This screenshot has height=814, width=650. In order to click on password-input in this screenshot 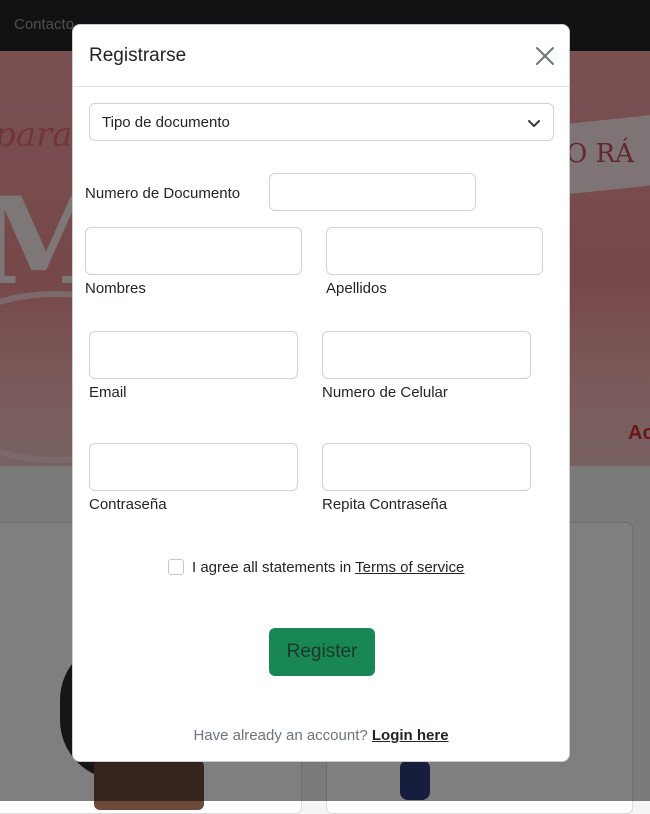, I will do `click(193, 467)`.